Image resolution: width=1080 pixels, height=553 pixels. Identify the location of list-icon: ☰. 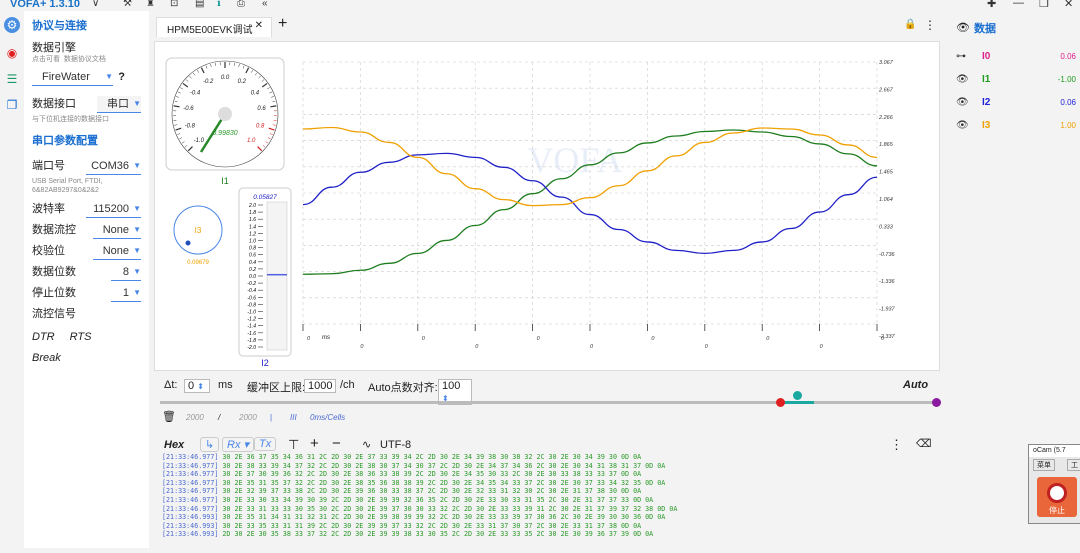
(12, 79).